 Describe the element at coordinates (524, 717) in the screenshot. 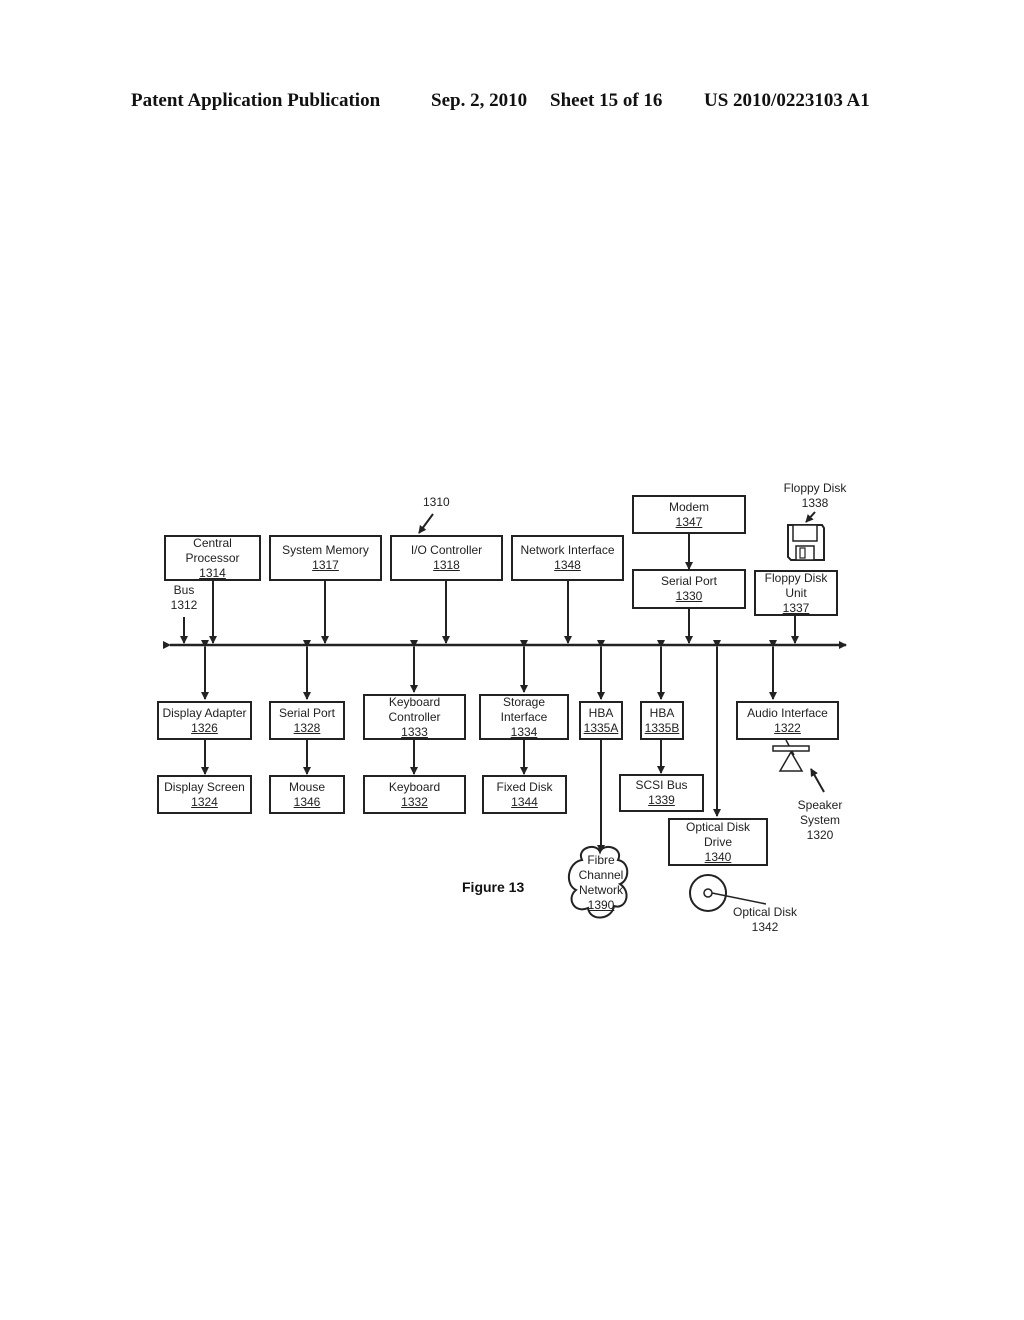

I see `storage-interface-box: Storage Interface 1334` at that location.